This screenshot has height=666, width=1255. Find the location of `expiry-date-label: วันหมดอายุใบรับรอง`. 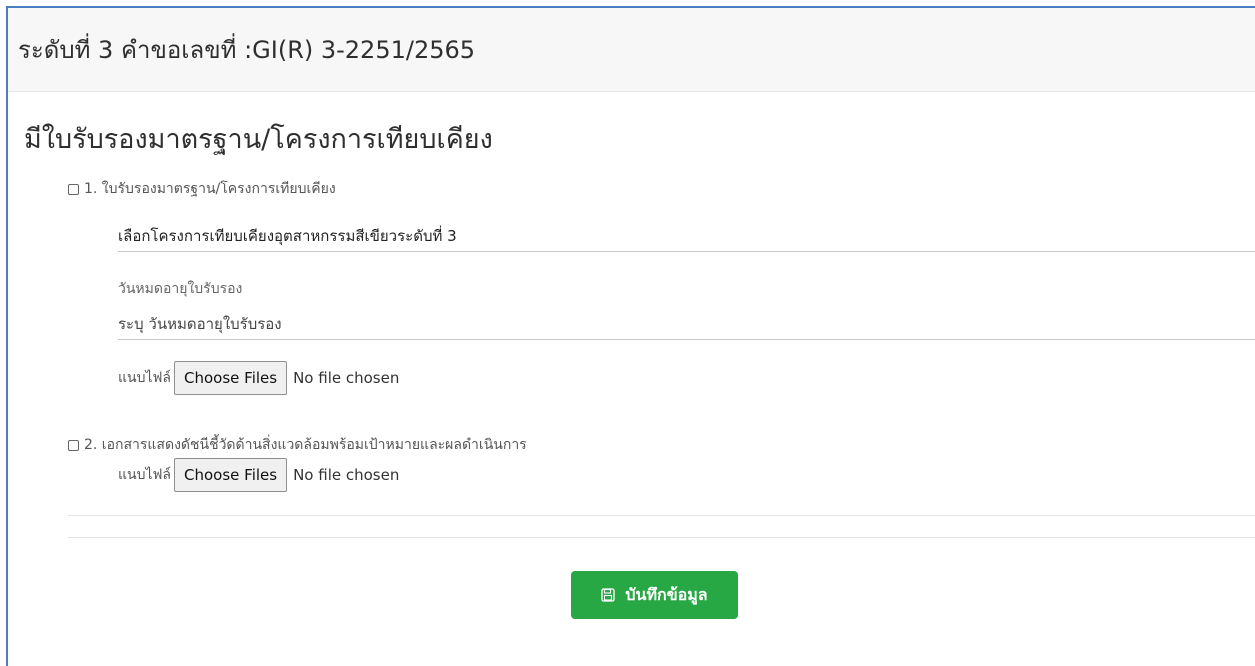

expiry-date-label: วันหมดอายุใบรับรอง is located at coordinates (180, 289).